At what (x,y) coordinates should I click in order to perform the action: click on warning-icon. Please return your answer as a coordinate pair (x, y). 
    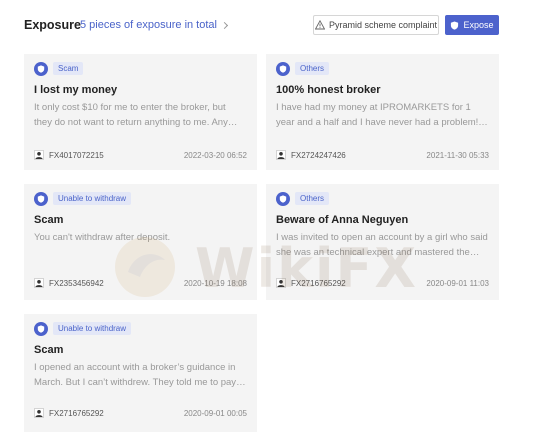
    Looking at the image, I should click on (319, 25).